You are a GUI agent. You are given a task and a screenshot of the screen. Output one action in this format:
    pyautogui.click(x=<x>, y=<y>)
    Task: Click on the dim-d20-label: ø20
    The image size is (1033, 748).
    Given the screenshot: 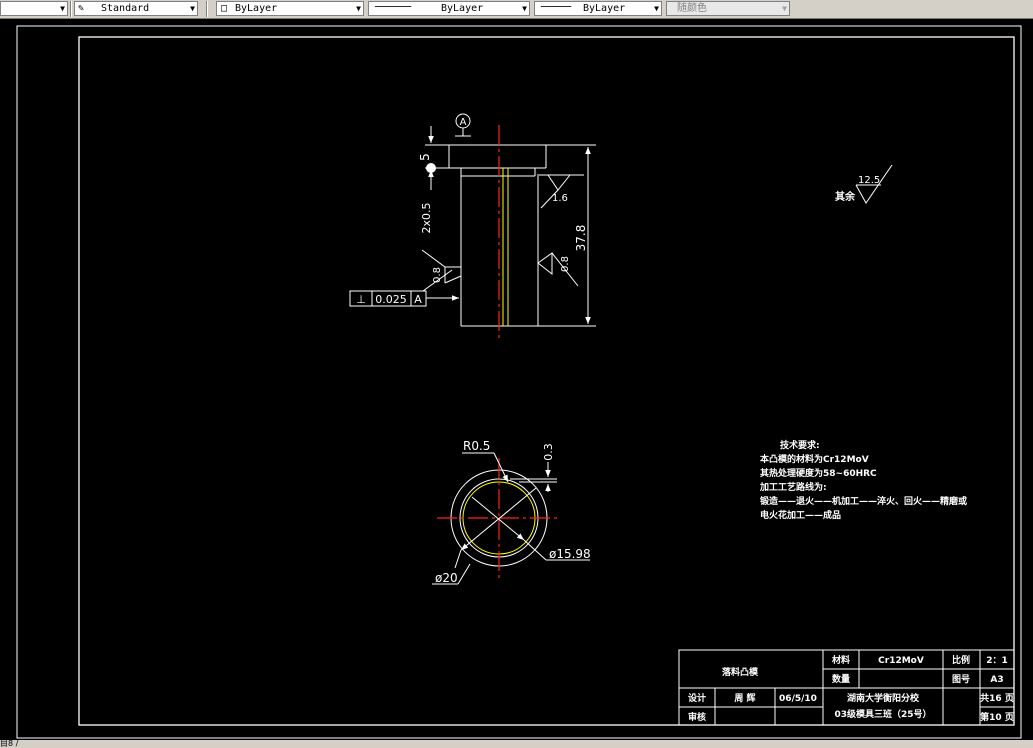 What is the action you would take?
    pyautogui.click(x=446, y=578)
    